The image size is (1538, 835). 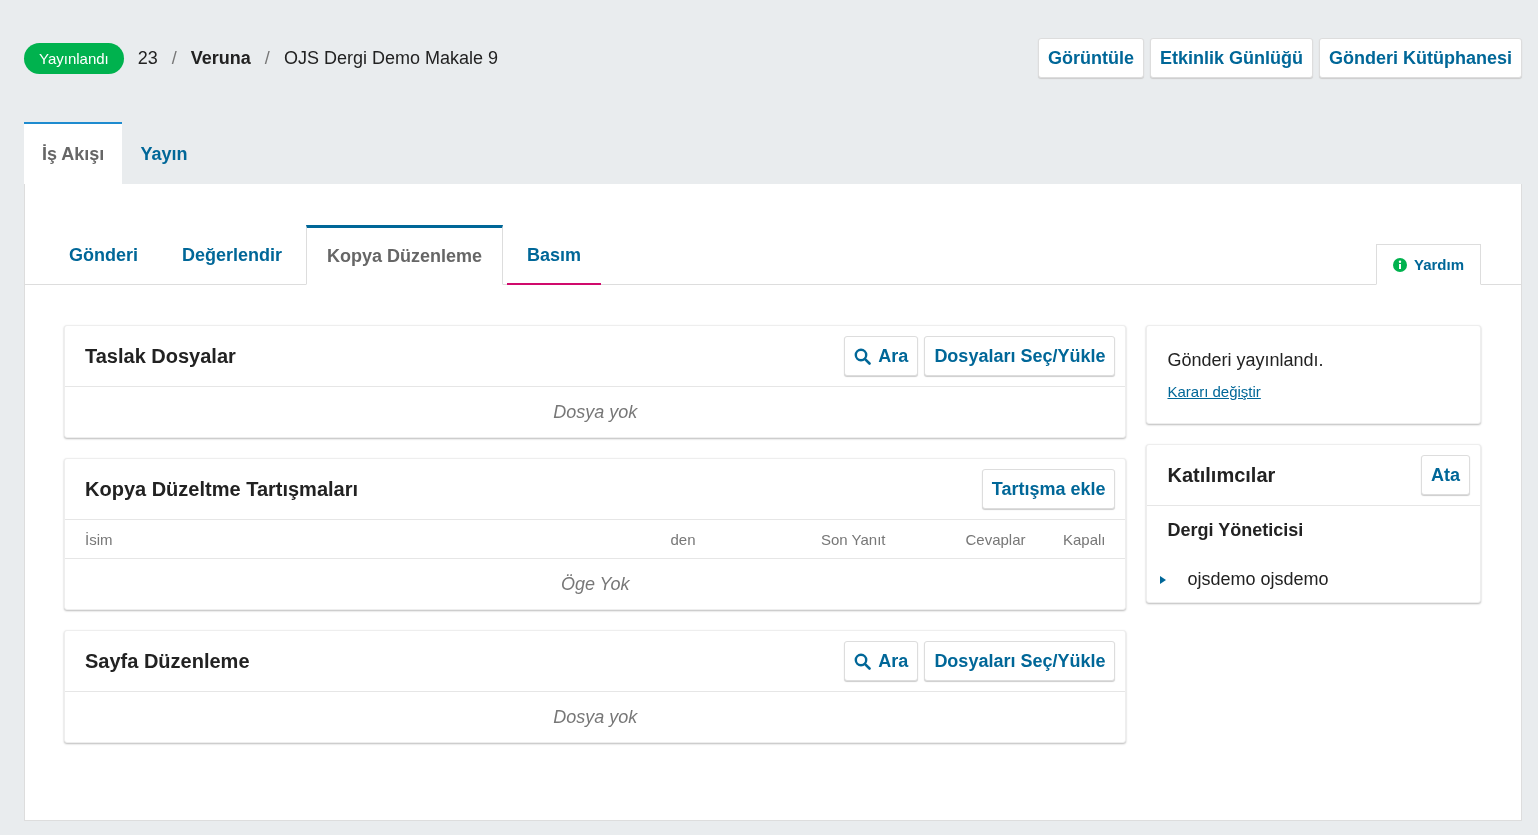 I want to click on column-header: den, so click(x=683, y=539).